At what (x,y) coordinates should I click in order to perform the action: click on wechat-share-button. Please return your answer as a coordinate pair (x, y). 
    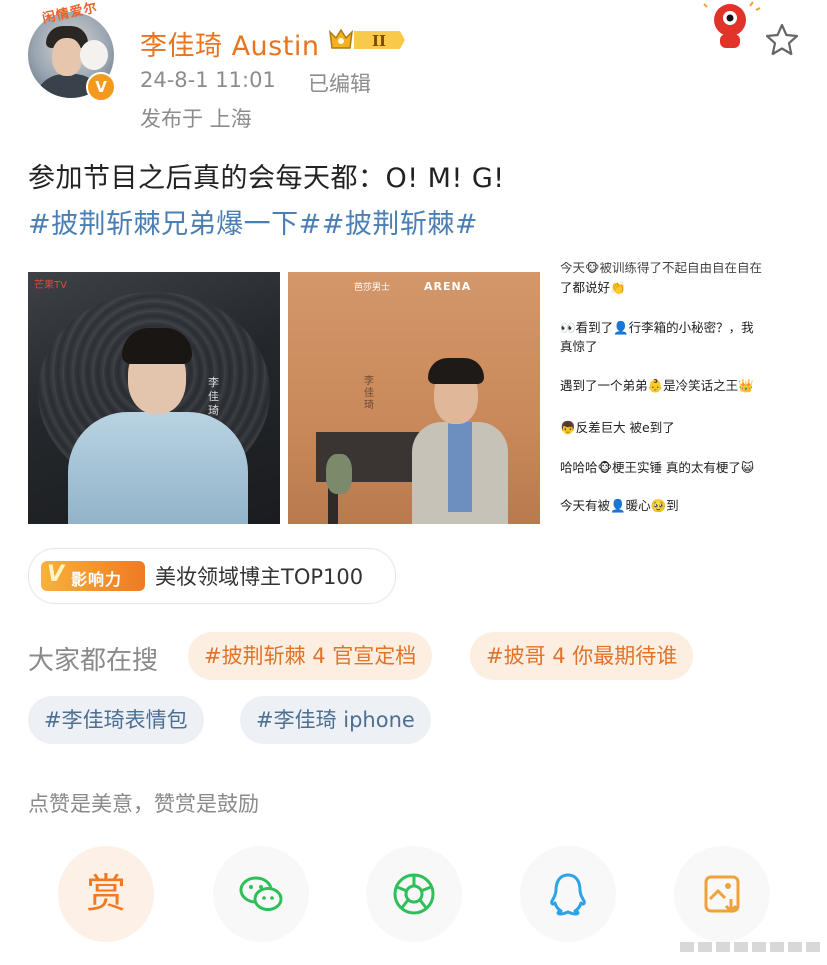
    Looking at the image, I should click on (261, 894).